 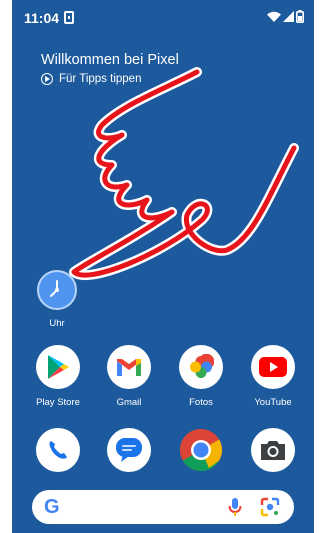 I want to click on youtube-icon, so click(x=273, y=367).